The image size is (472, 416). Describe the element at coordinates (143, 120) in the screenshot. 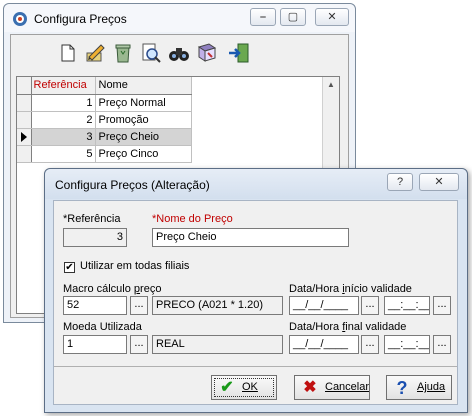

I see `cell-nome: Promoção` at that location.